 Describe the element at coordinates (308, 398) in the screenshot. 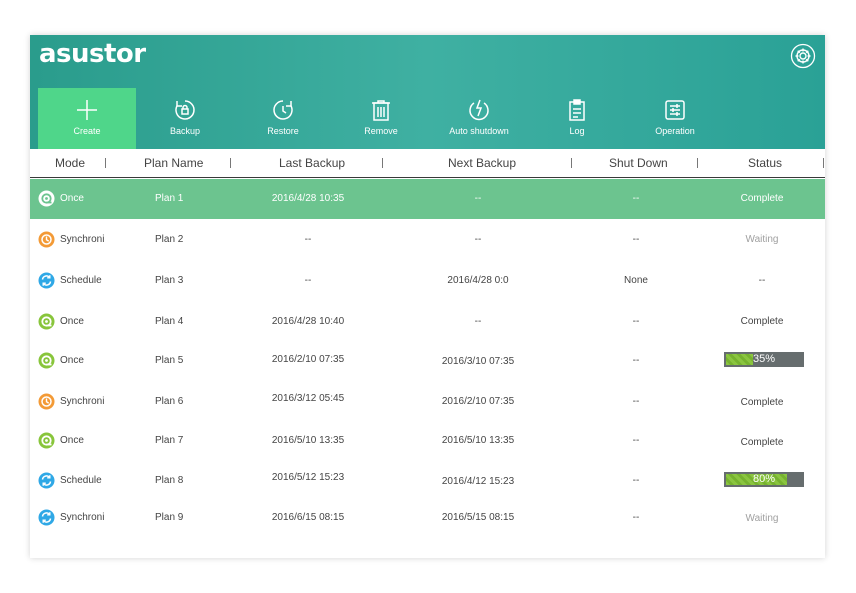

I see `last-backup-value: 2016/3/12 05:45` at that location.